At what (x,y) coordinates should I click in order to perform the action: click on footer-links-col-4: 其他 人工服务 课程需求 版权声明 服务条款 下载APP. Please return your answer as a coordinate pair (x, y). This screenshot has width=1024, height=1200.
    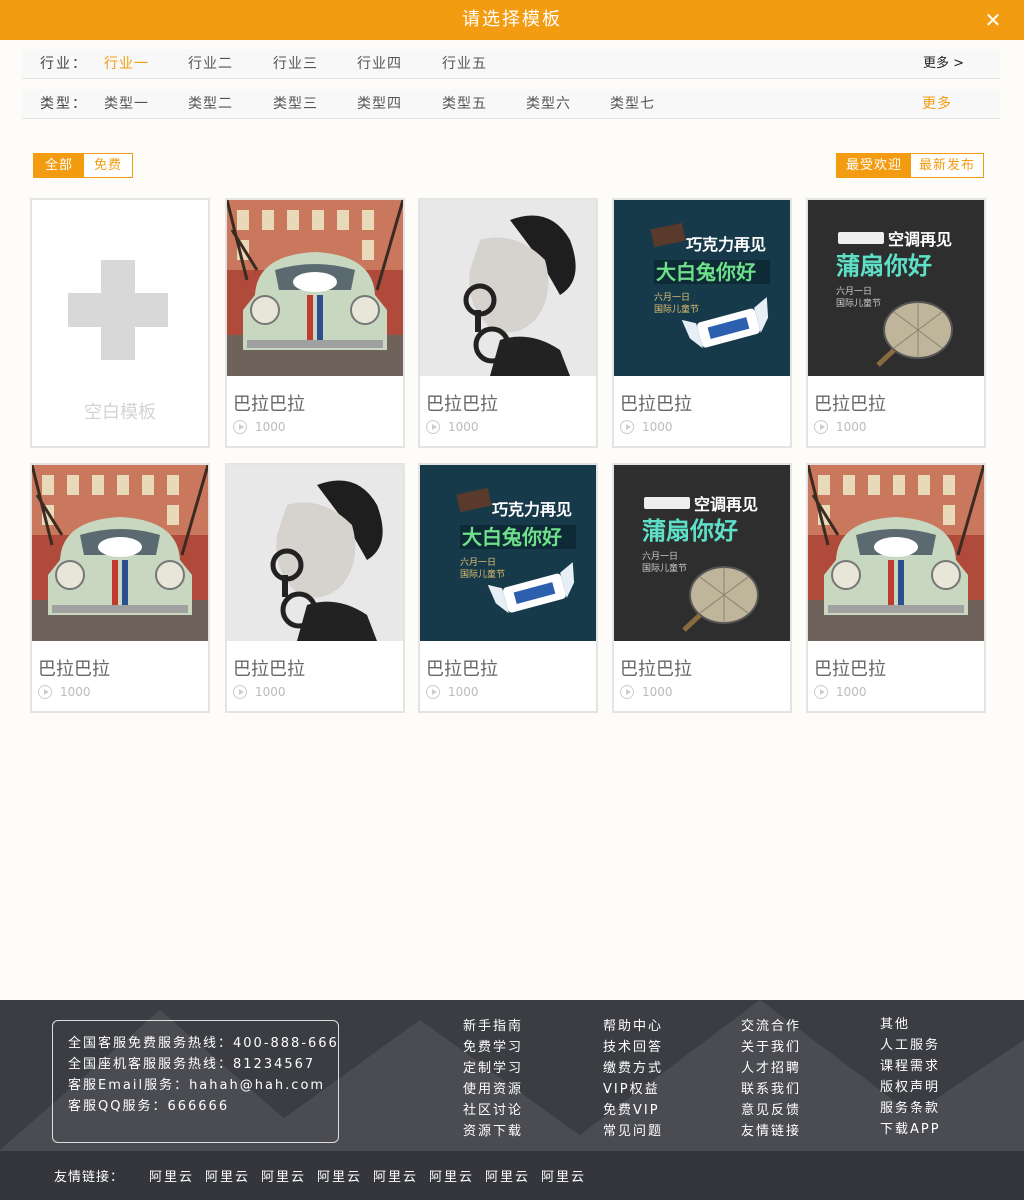
    Looking at the image, I should click on (910, 1077).